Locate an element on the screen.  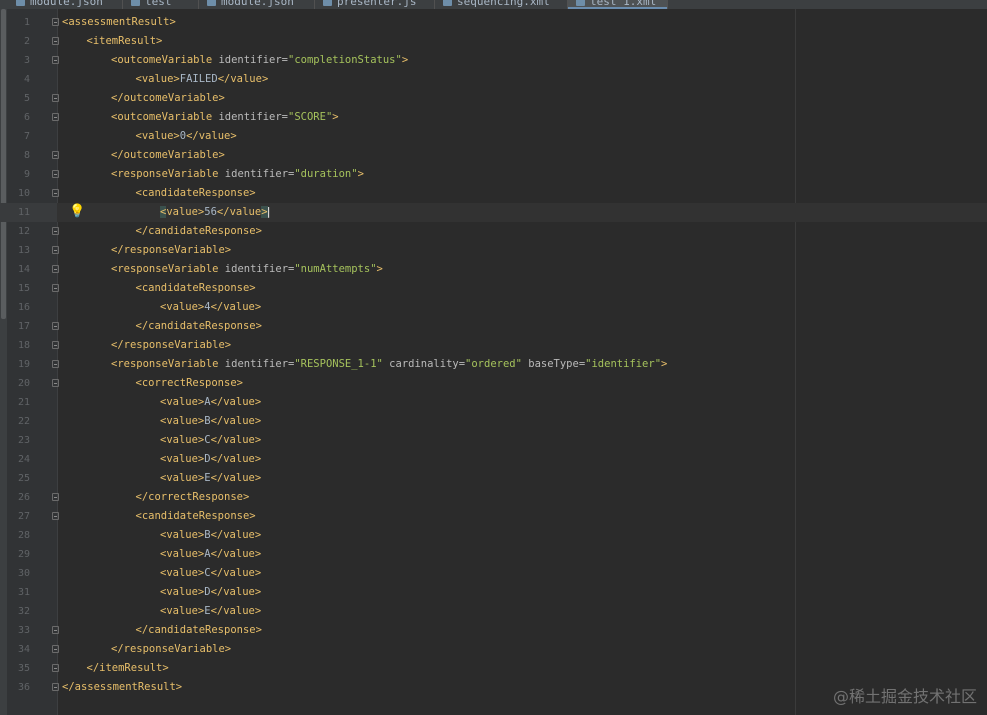
code-line: 10 <candidateResponse> is located at coordinates (493, 193).